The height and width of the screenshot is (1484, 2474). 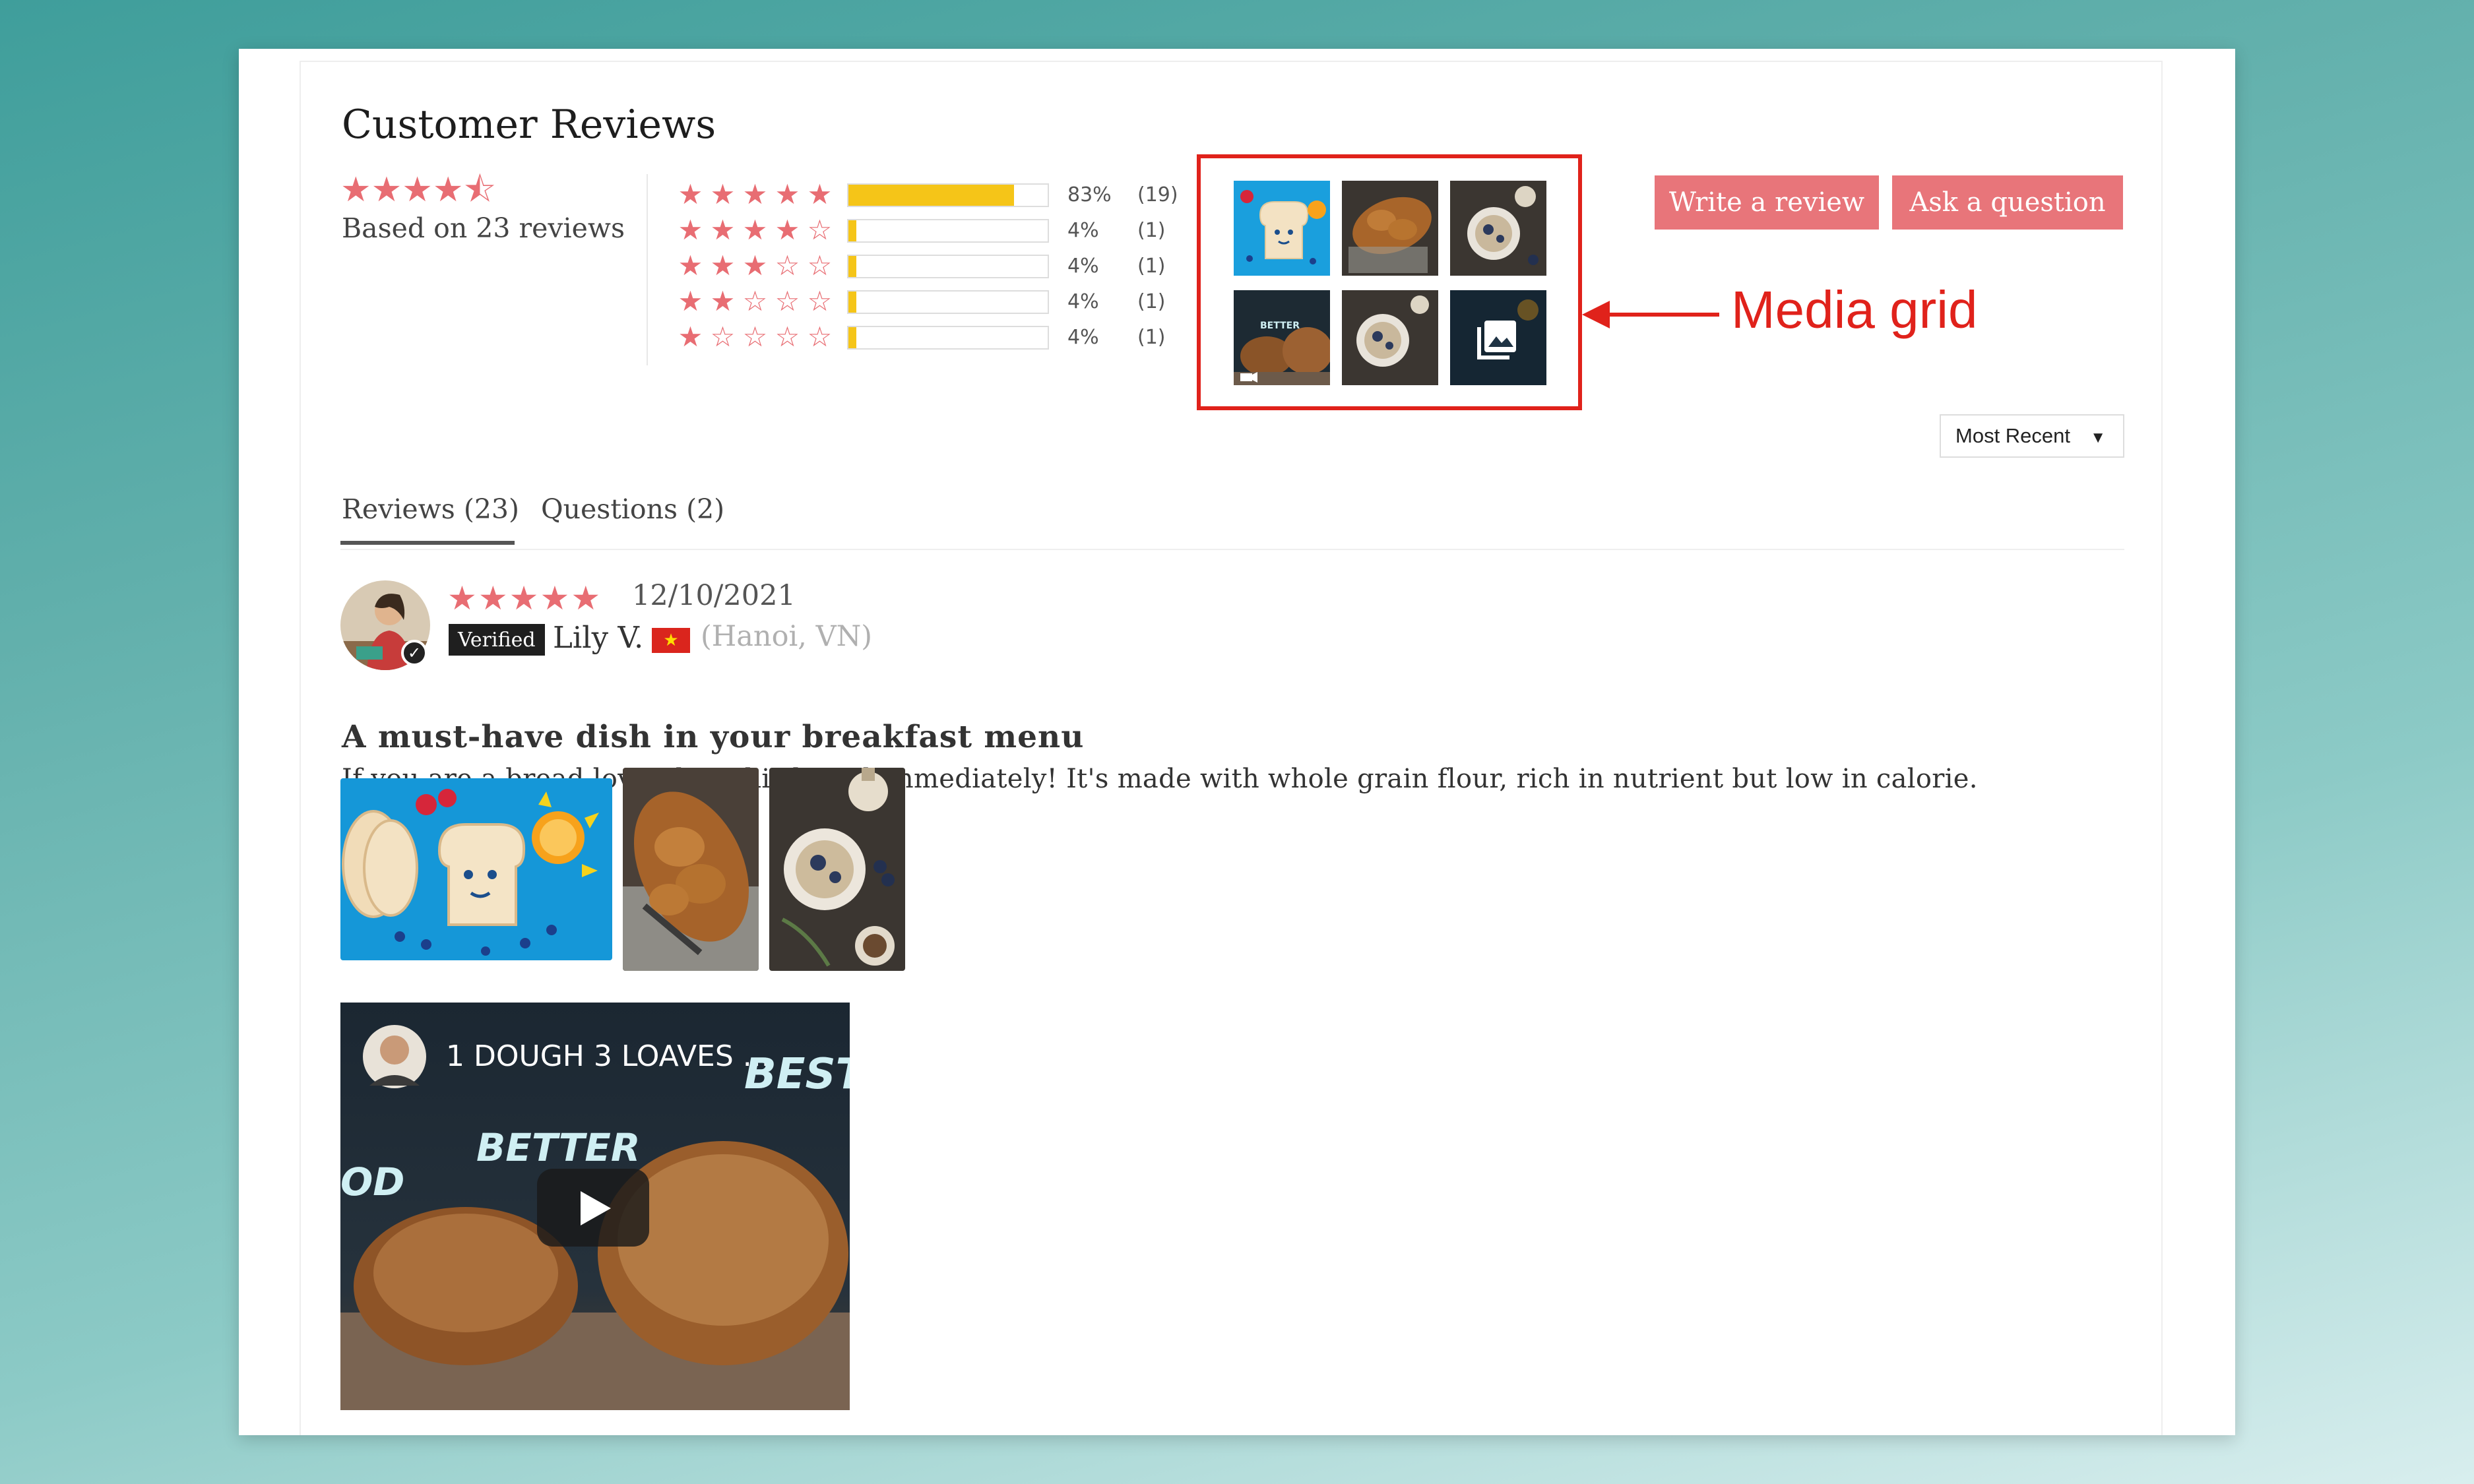 I want to click on video-thumbnail-icon: BETTER, so click(x=1282, y=337).